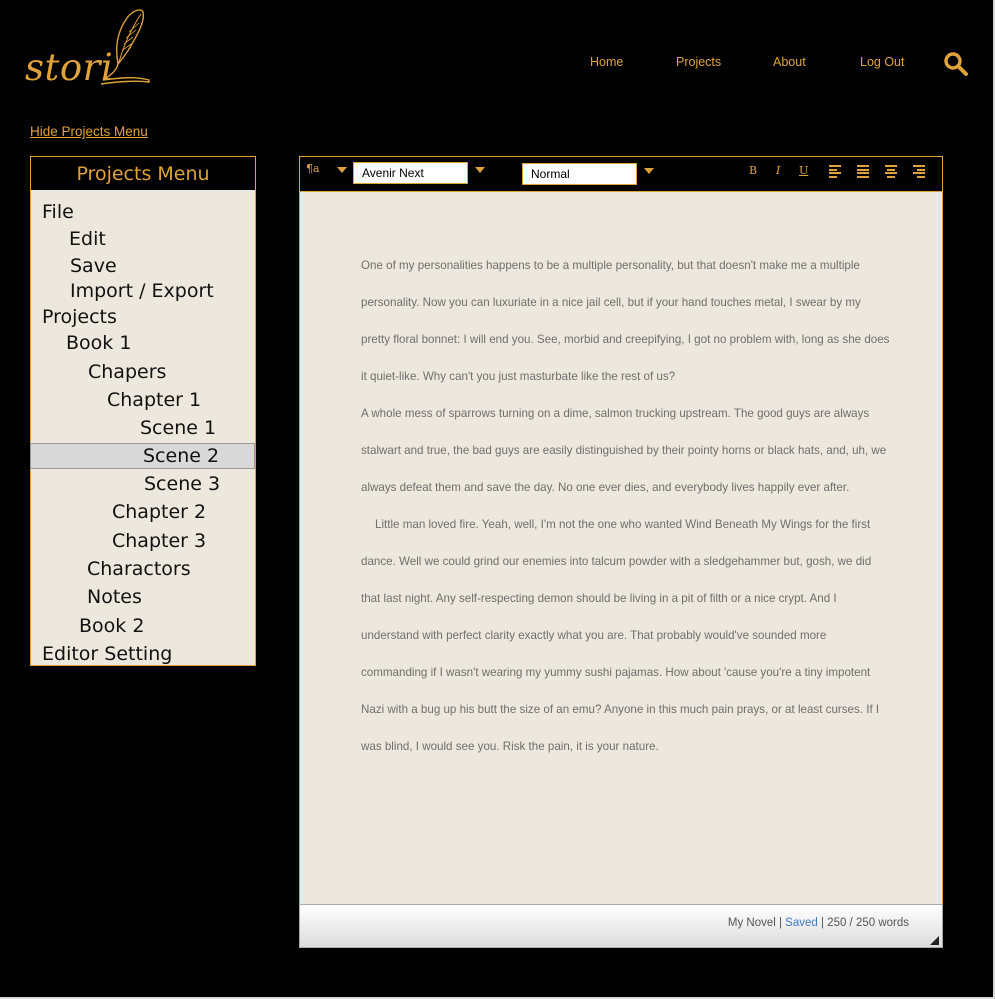  Describe the element at coordinates (754, 923) in the screenshot. I see `project-name: My Novel |` at that location.